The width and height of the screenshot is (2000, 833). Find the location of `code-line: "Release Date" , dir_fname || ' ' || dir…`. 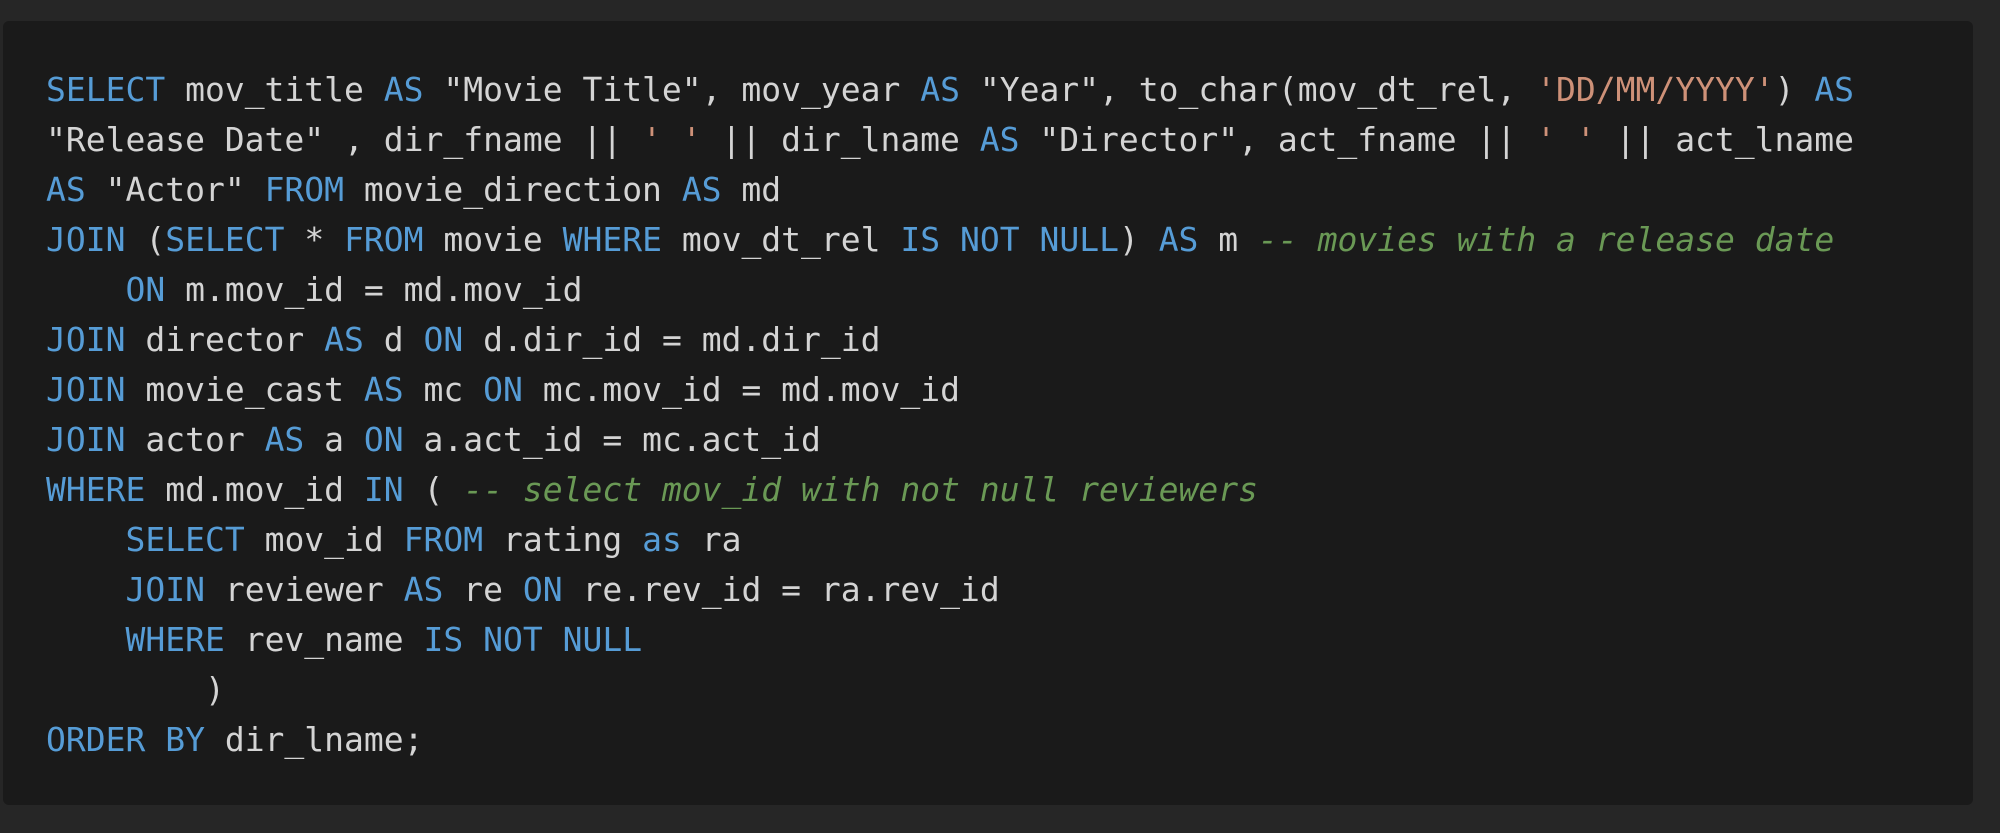

code-line: "Release Date" , dir_fname || ' ' || dir… is located at coordinates (1009, 140).